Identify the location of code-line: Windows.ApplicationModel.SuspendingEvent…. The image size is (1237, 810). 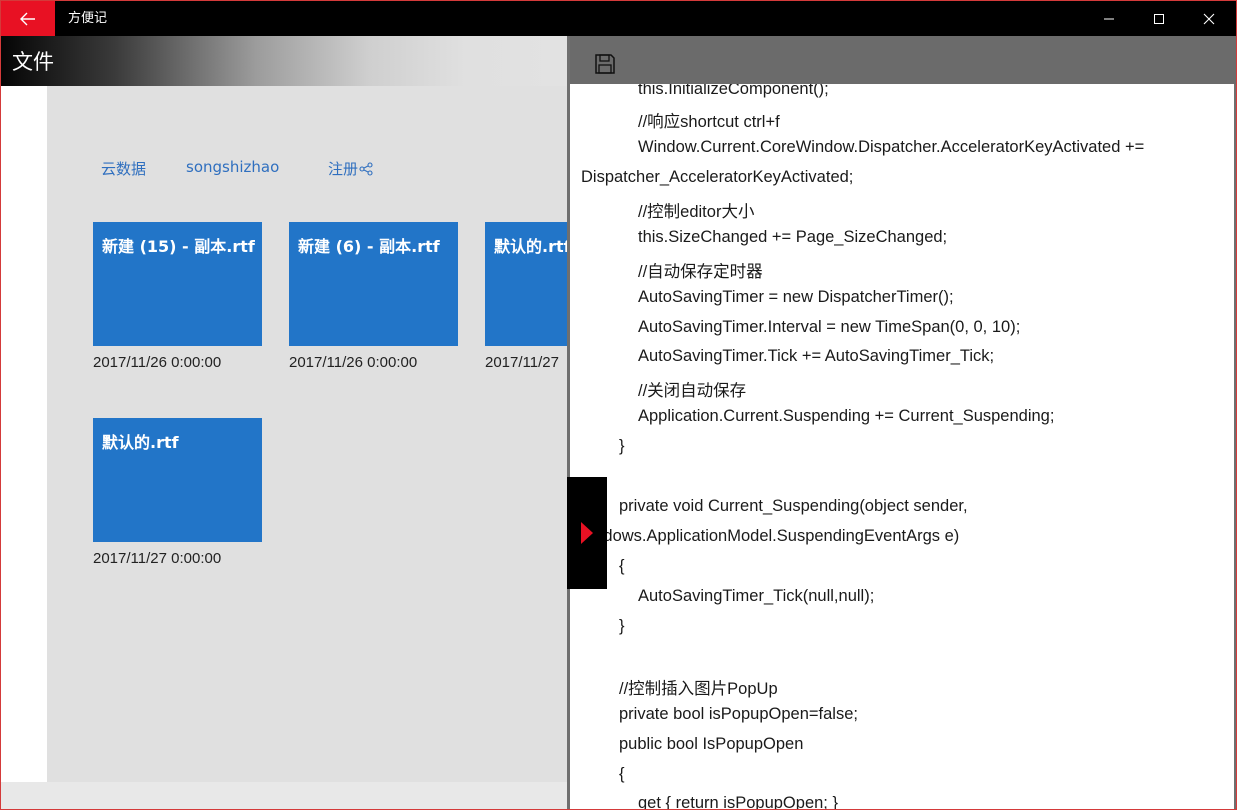
(767, 536).